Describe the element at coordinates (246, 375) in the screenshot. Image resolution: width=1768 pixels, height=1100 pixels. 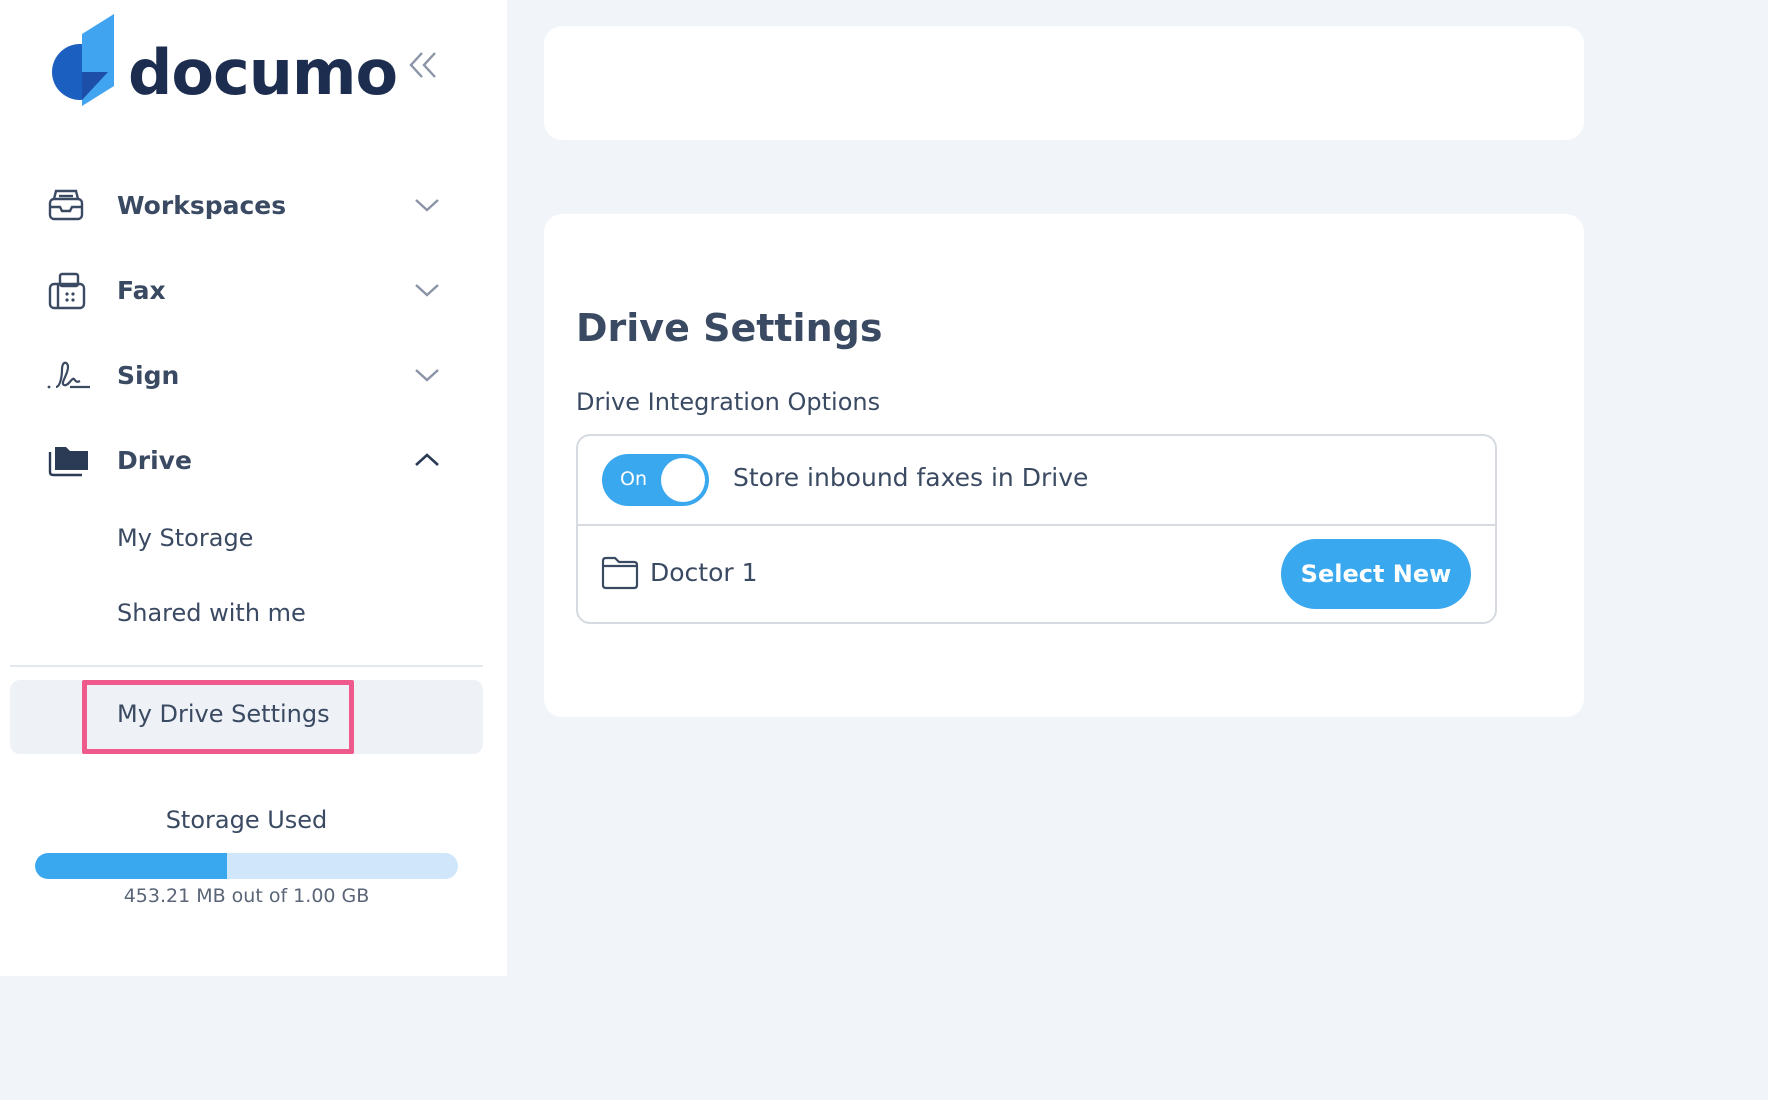
I see `sidebar-item-sign: Sign` at that location.